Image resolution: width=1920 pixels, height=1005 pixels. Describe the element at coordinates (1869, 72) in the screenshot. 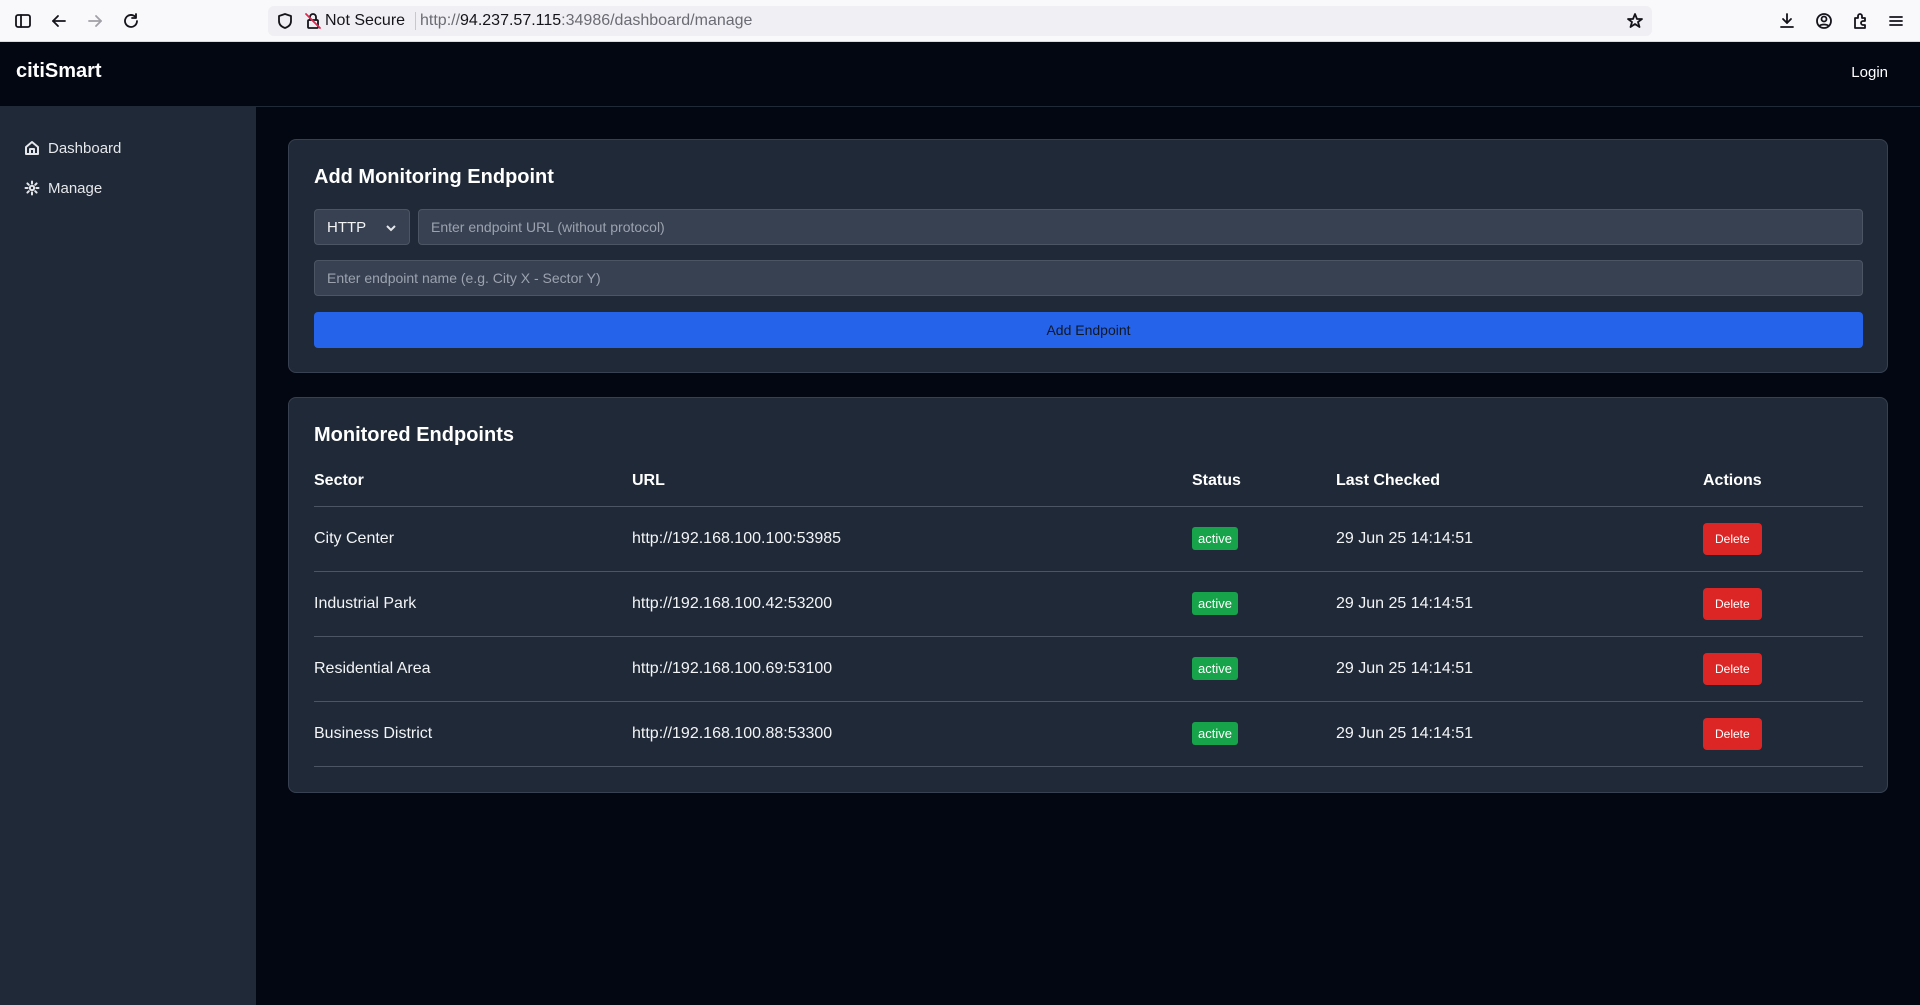

I see `login-link: Login` at that location.